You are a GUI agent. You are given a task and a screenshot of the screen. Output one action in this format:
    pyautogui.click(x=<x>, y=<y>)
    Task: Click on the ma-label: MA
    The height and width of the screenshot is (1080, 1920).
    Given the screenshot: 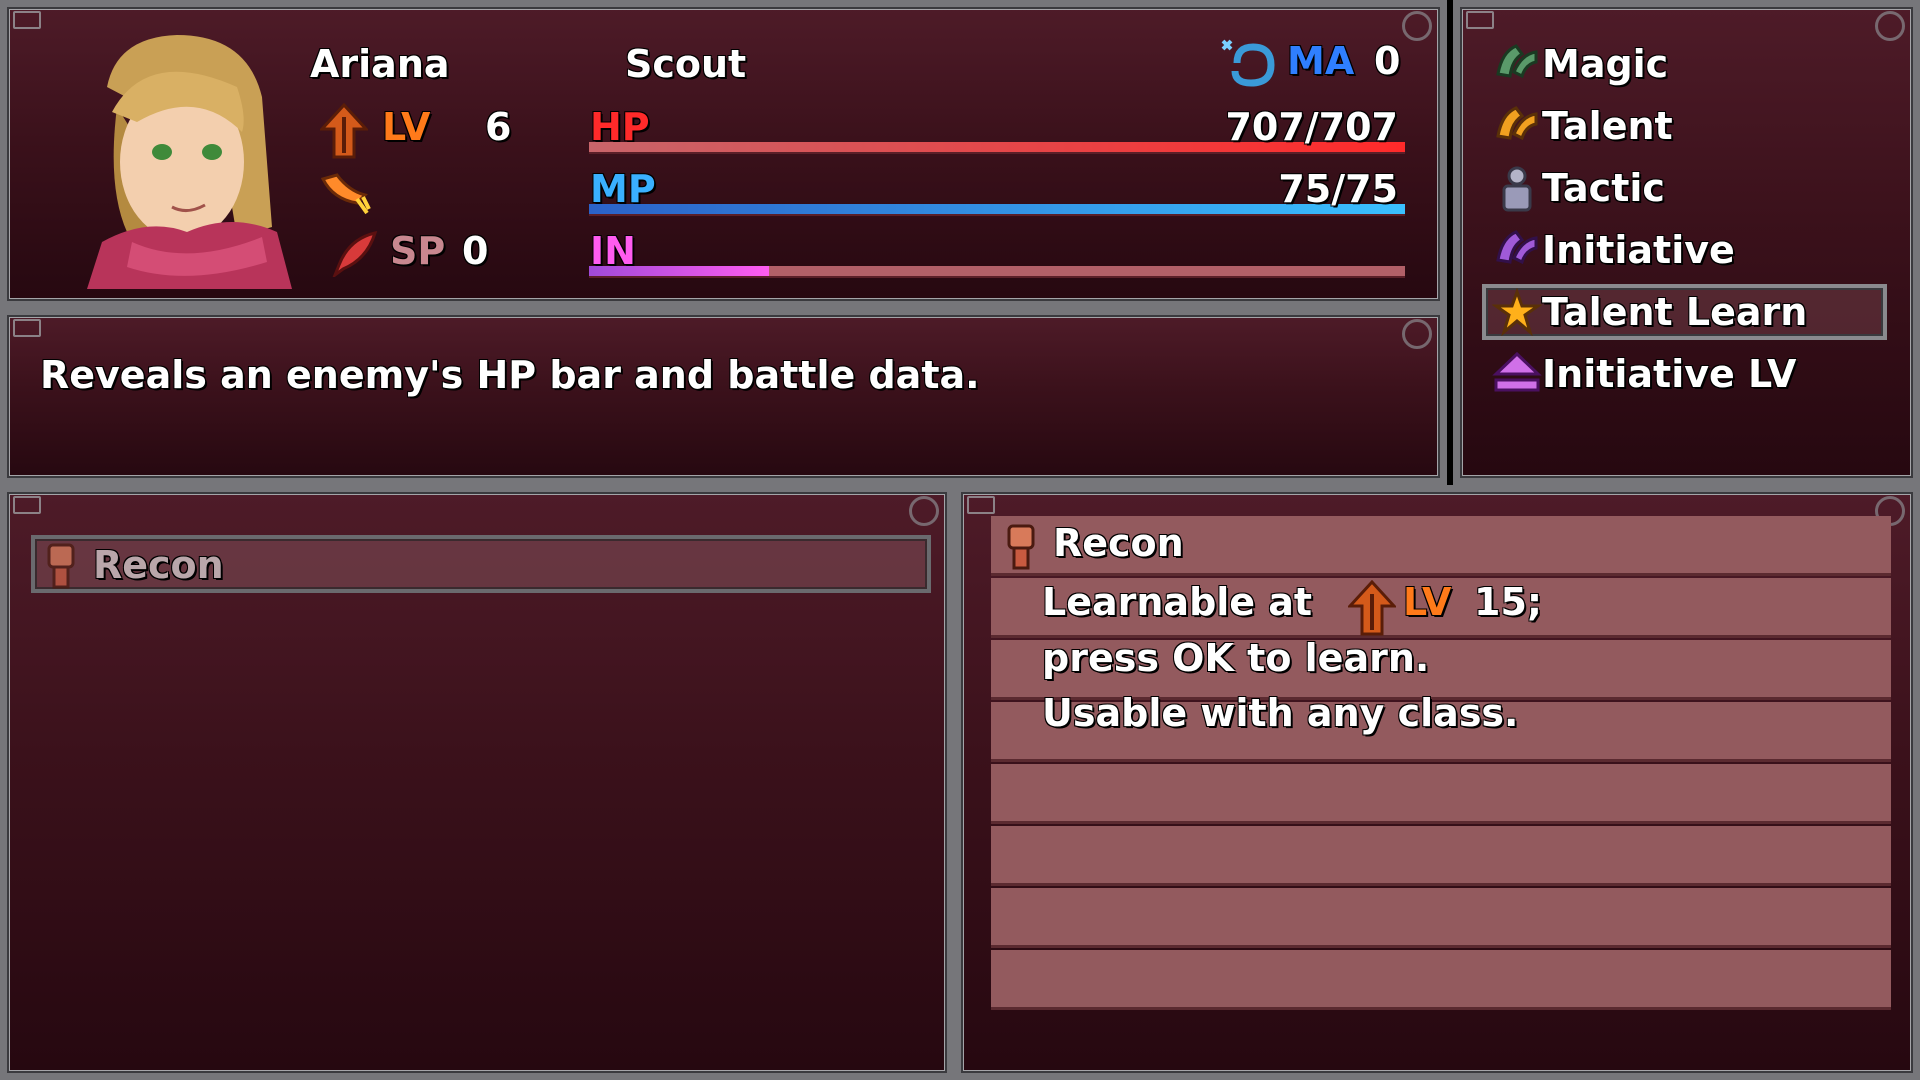 What is the action you would take?
    pyautogui.click(x=1321, y=61)
    